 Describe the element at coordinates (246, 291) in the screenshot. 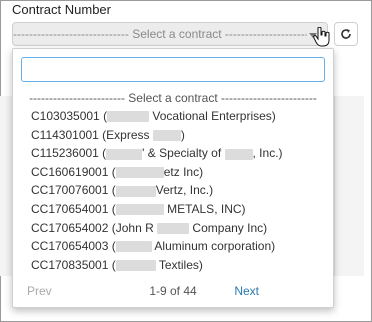

I see `next-button: Next` at that location.